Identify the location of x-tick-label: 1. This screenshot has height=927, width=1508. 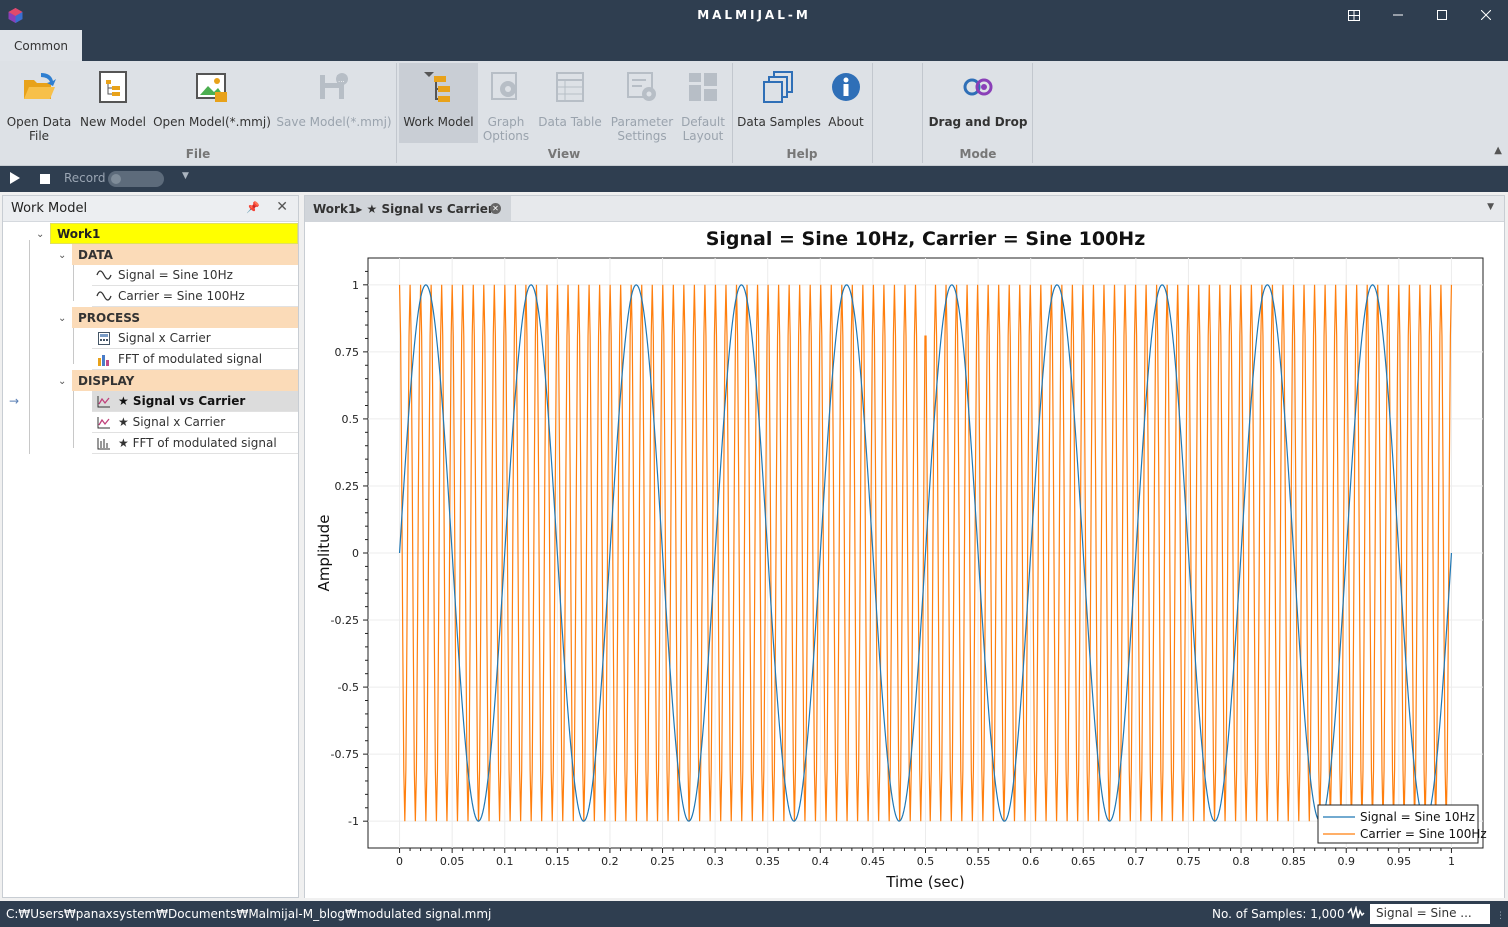
(1451, 861).